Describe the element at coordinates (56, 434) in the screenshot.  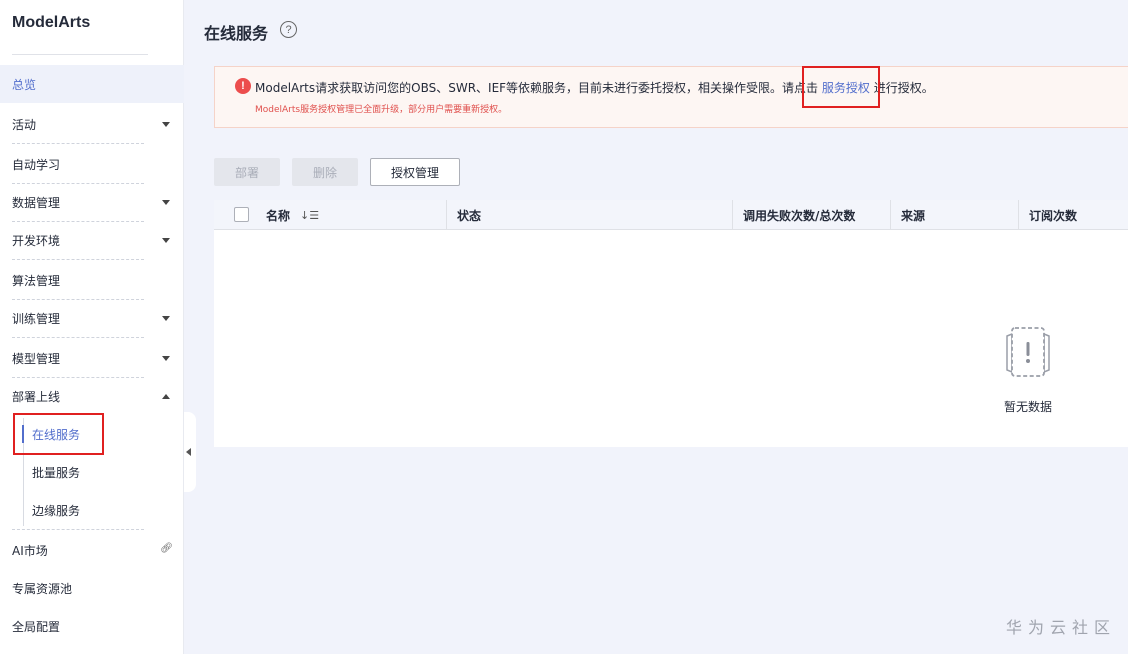
I see `sidebar-item-label: 在线服务` at that location.